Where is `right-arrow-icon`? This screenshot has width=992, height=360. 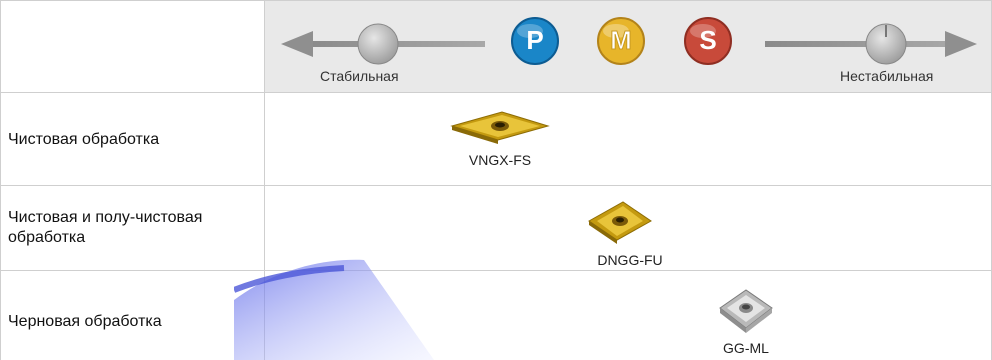 right-arrow-icon is located at coordinates (961, 44).